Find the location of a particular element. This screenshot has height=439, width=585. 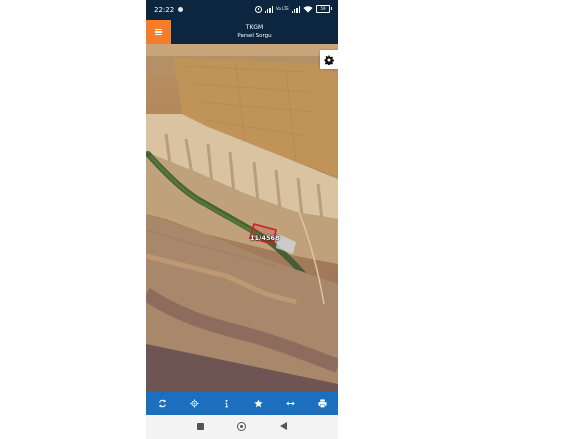

refresh-icon is located at coordinates (162, 403).